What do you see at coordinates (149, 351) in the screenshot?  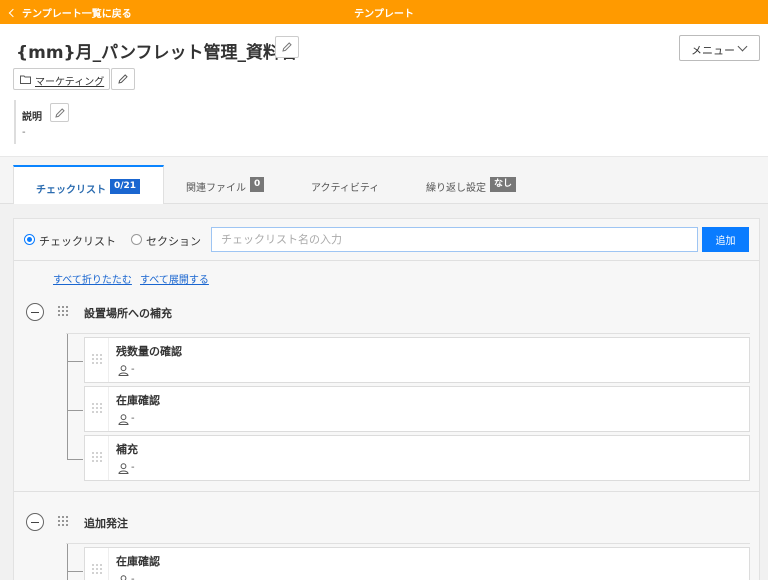 I see `checklist-item-name: 残数量の確認` at bounding box center [149, 351].